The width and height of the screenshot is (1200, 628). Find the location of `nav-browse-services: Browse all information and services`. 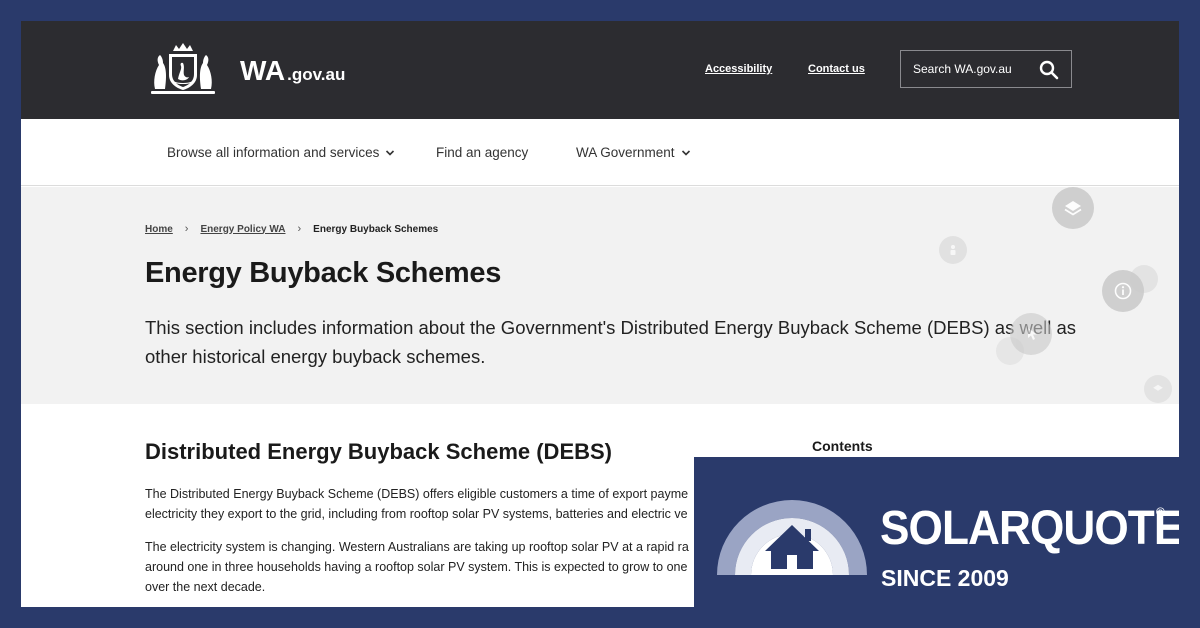

nav-browse-services: Browse all information and services is located at coordinates (281, 152).